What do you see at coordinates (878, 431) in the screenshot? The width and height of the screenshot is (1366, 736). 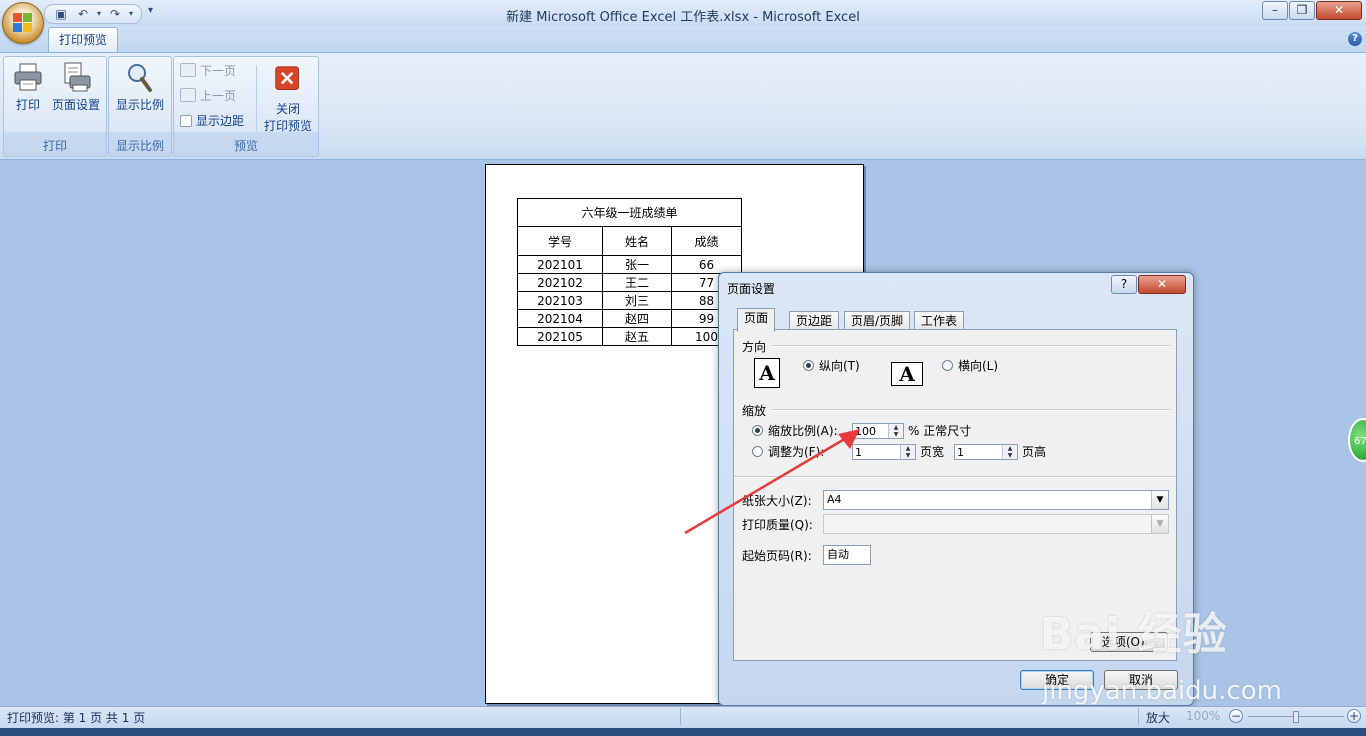 I see `scale-percent-input: 100 ▲ ▼` at bounding box center [878, 431].